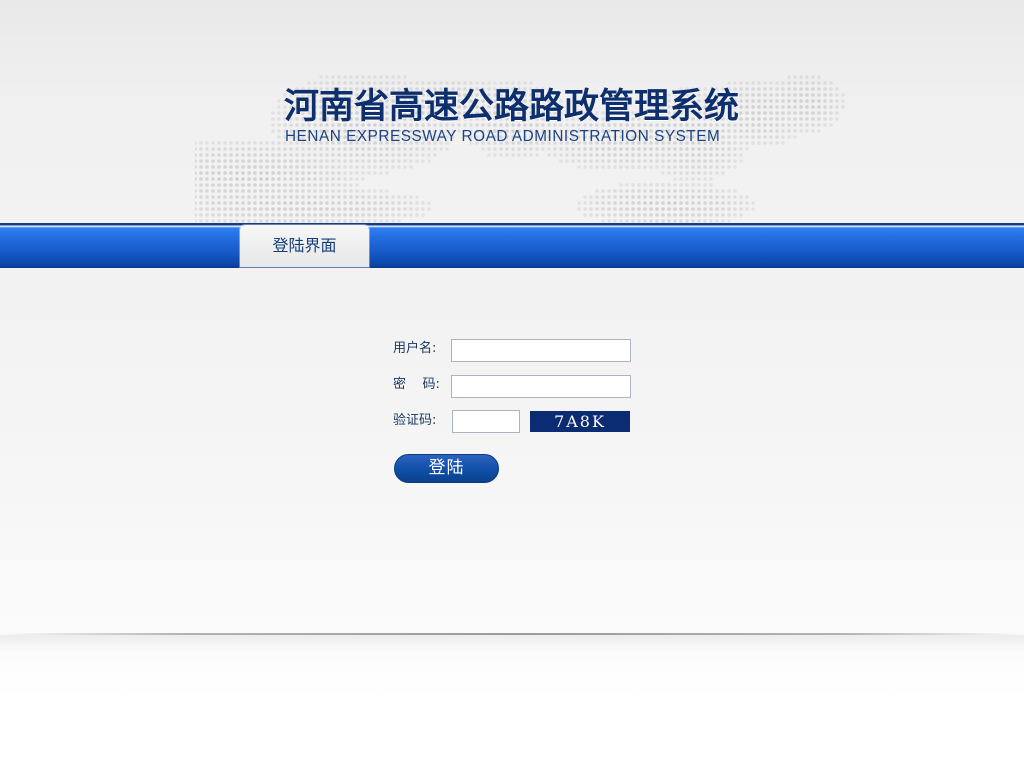 This screenshot has width=1024, height=768. Describe the element at coordinates (486, 421) in the screenshot. I see `captcha-input` at that location.